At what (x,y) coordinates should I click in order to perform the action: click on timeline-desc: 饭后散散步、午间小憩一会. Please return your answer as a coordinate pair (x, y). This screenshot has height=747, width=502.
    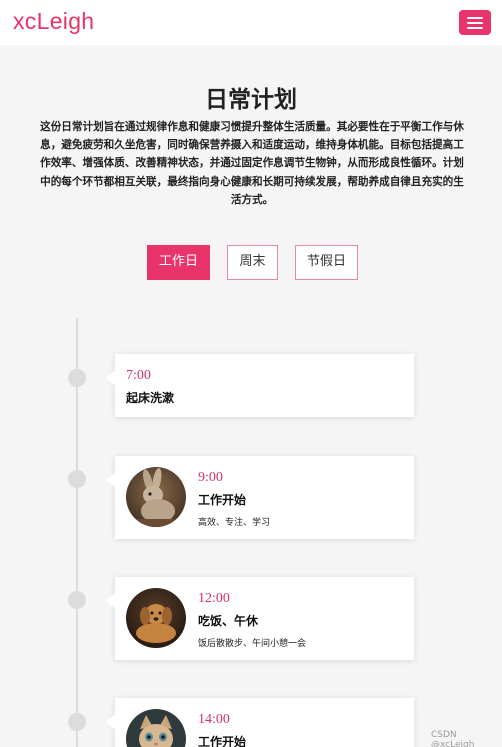
    Looking at the image, I should click on (252, 644).